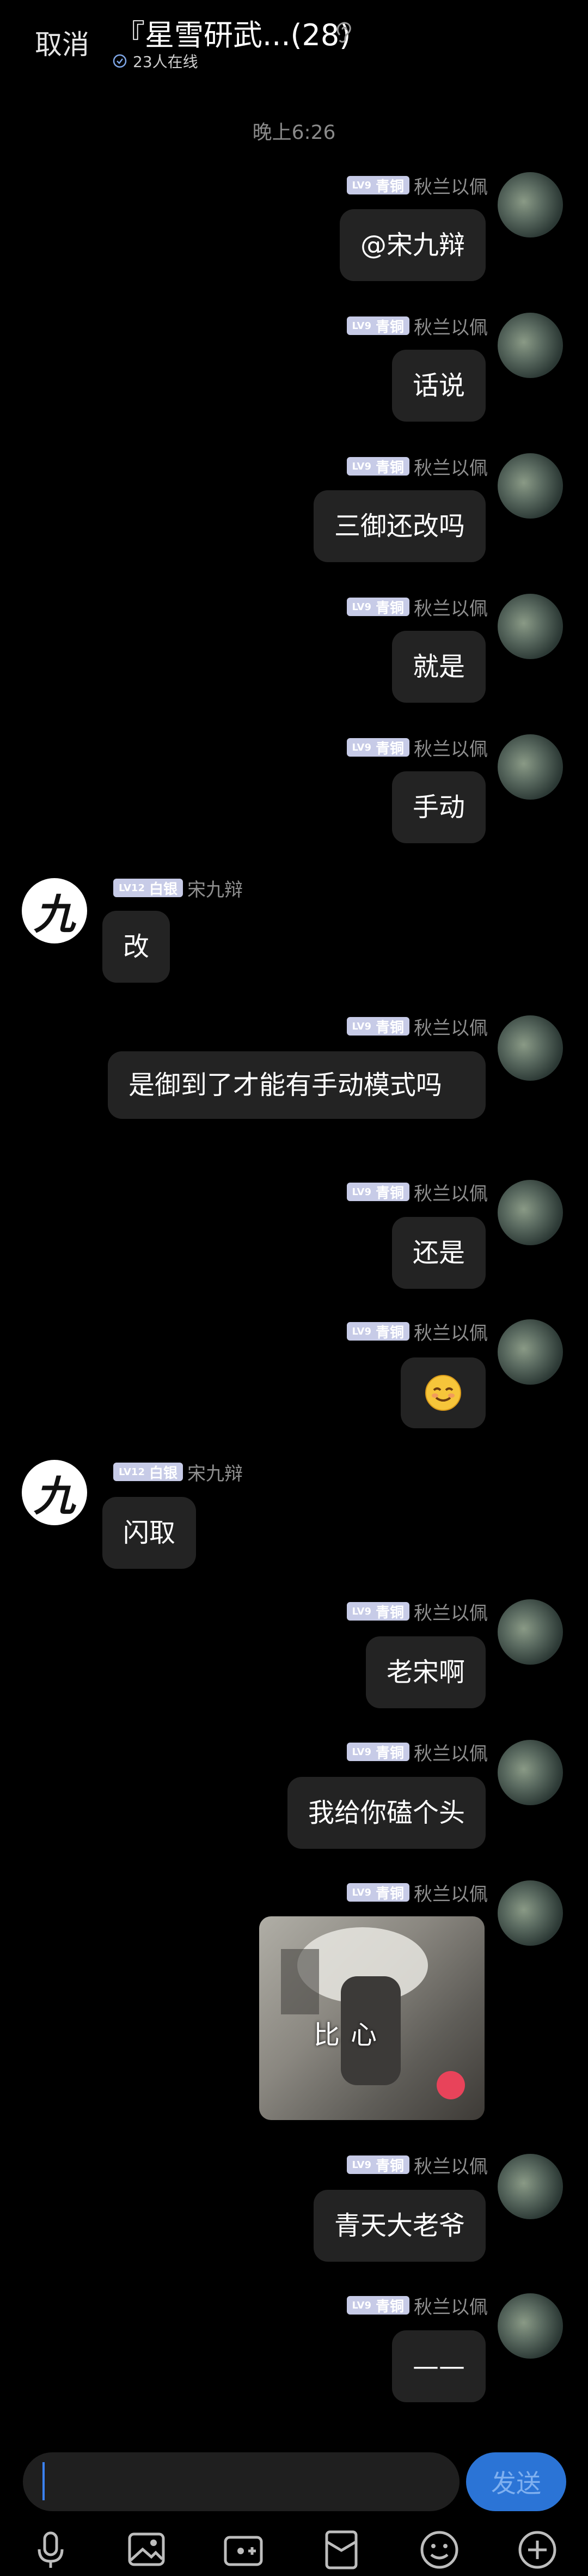  I want to click on message-bubble: ——, so click(439, 2366).